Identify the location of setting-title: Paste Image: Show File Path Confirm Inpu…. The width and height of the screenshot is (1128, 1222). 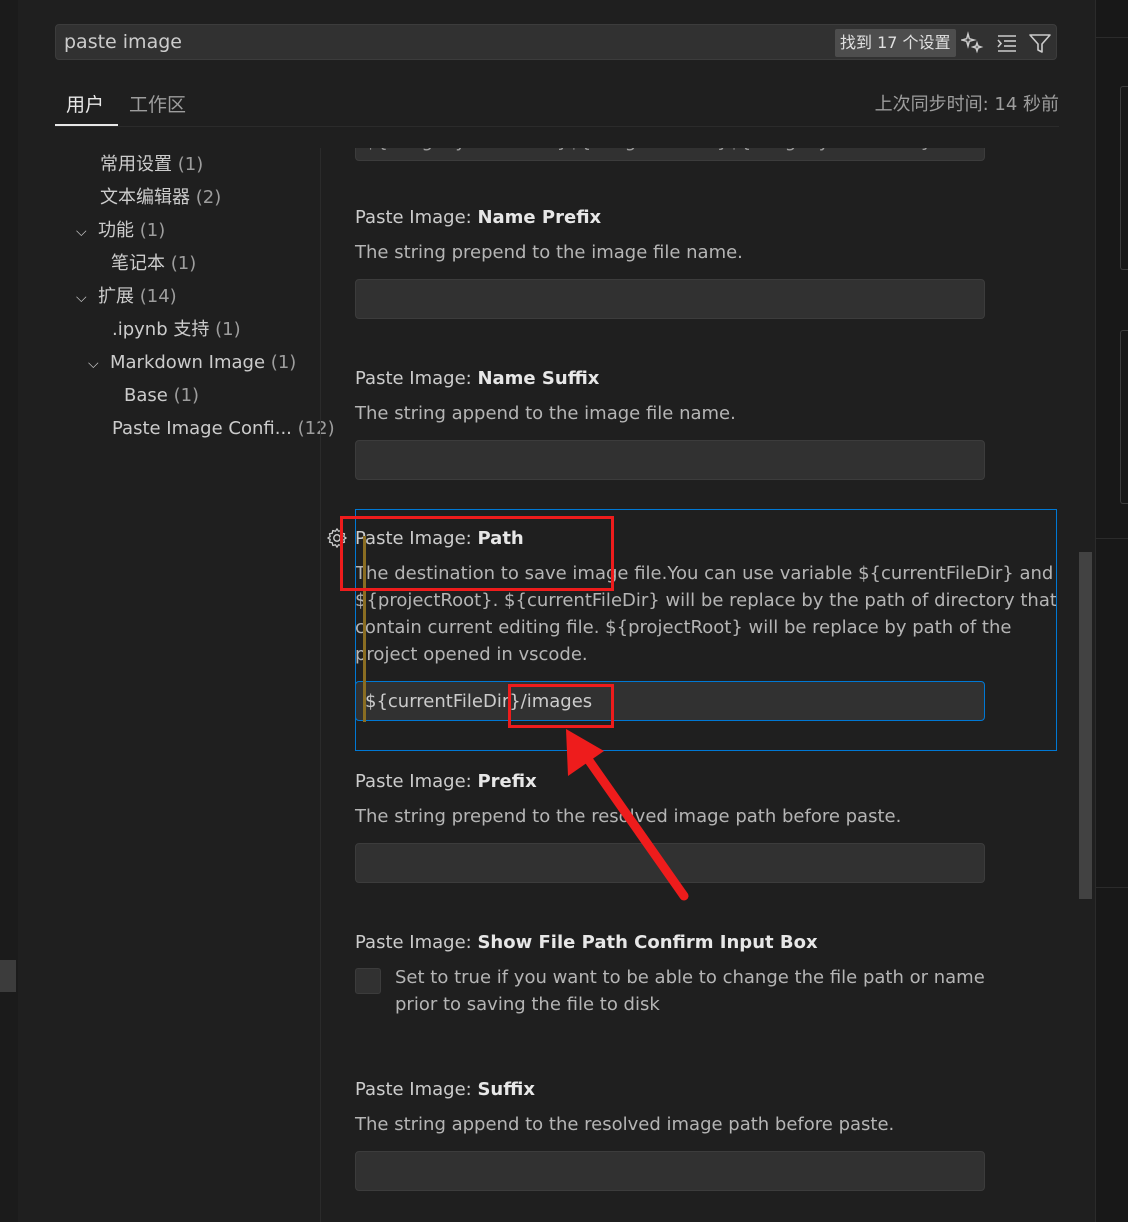
(706, 943).